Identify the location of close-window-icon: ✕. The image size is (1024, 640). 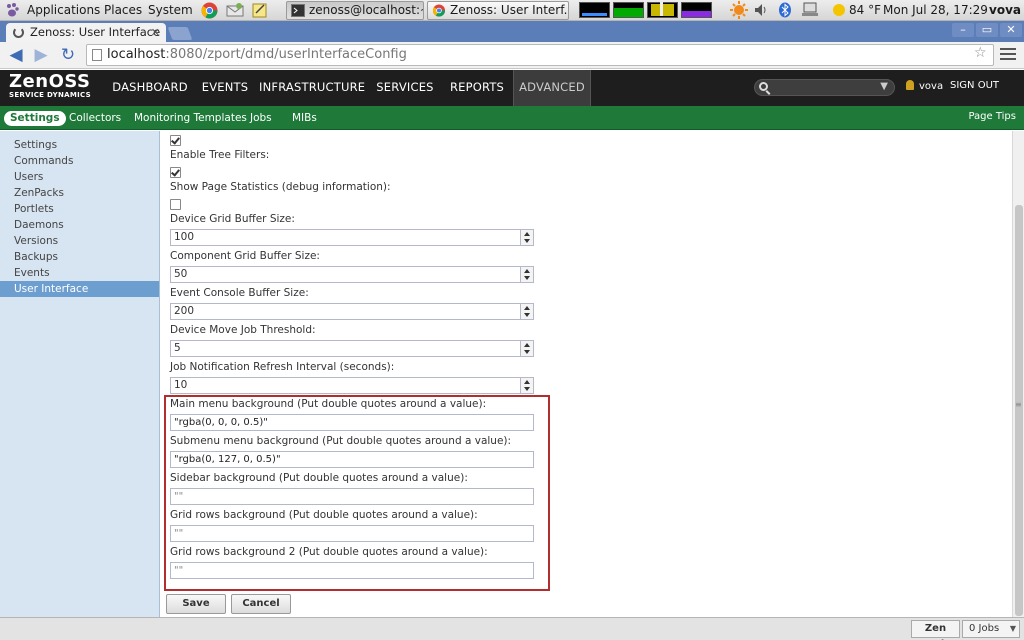
(1011, 30).